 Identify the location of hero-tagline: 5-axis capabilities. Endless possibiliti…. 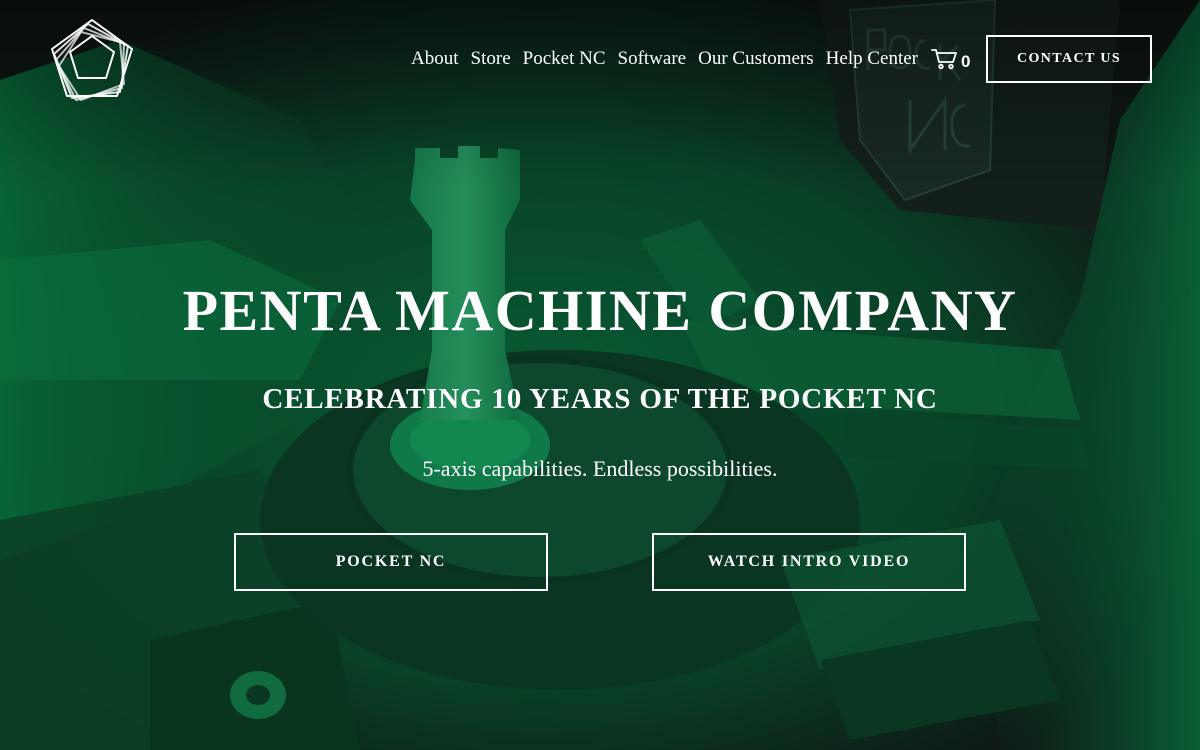
(600, 468).